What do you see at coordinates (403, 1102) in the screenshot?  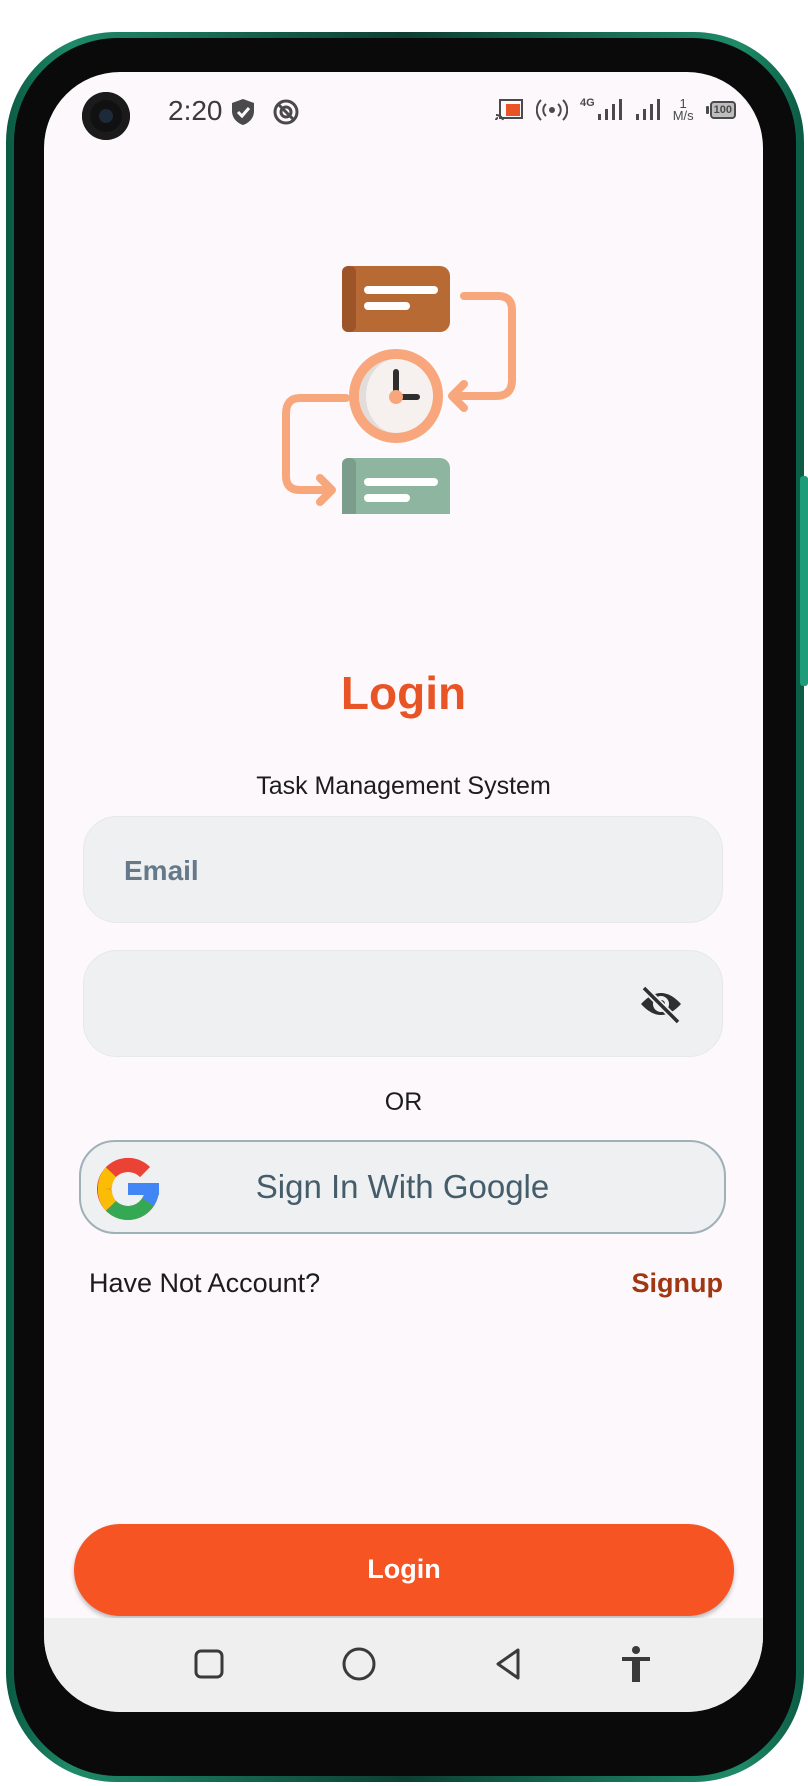 I see `or-divider-label: OR` at bounding box center [403, 1102].